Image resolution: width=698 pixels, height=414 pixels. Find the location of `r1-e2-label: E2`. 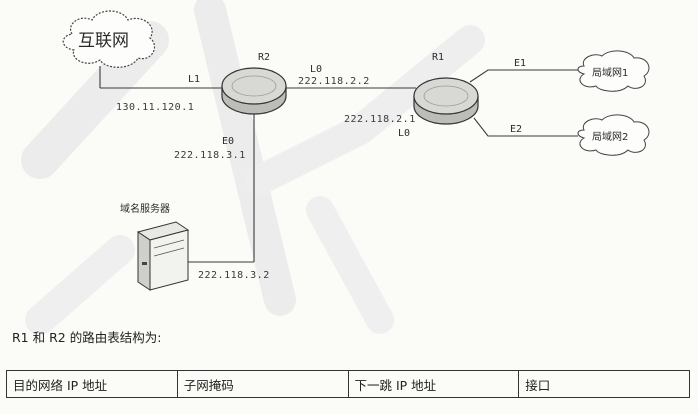

r1-e2-label: E2 is located at coordinates (516, 129).